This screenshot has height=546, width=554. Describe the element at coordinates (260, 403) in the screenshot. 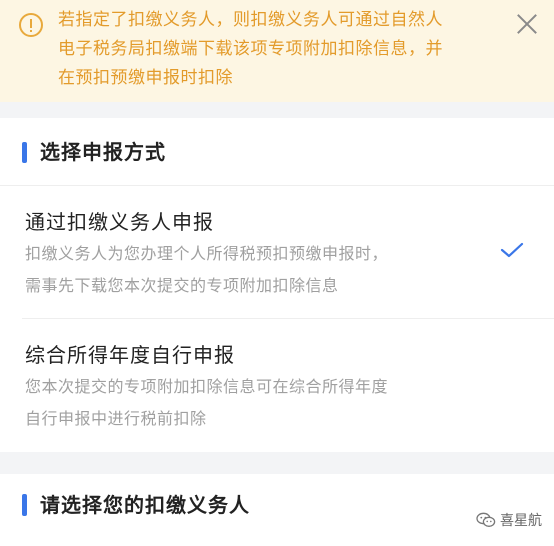

I see `option-description: 您本次提交的专项附加扣除信息可在综合所得年度 自行申报中进行税前扣除` at that location.